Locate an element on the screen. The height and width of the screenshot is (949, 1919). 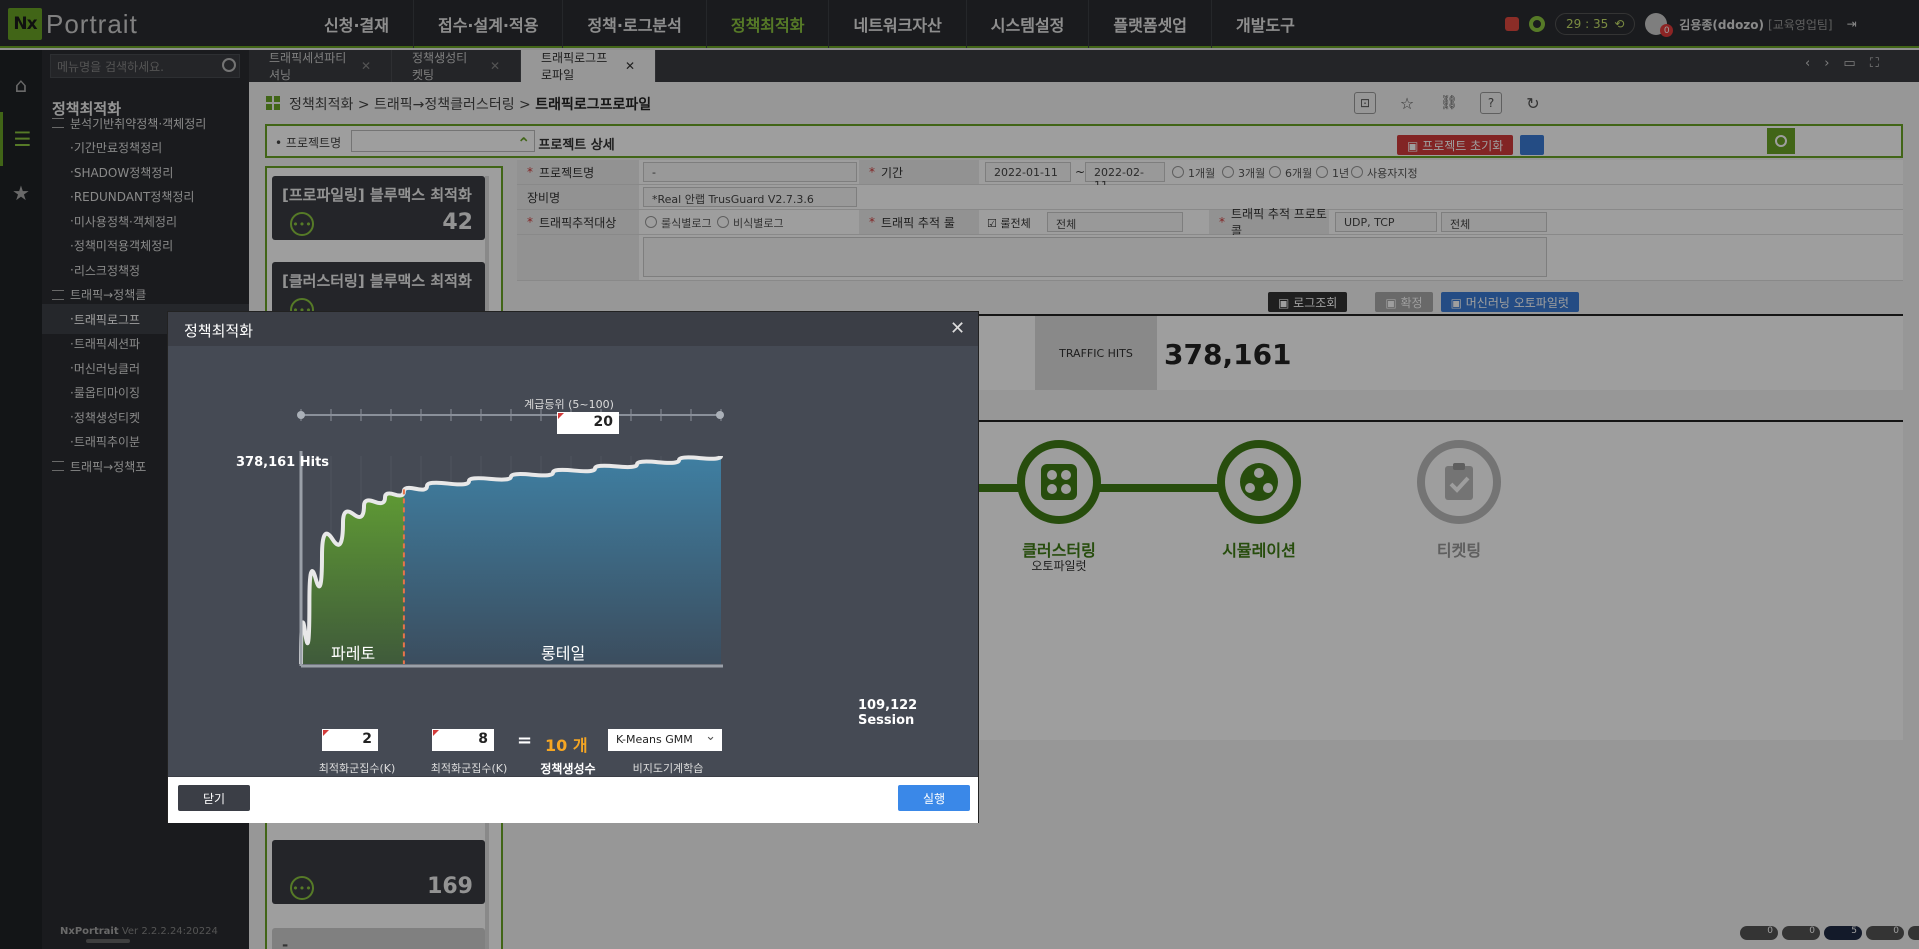
x-axis-label: 109,122 Session is located at coordinates (888, 713).